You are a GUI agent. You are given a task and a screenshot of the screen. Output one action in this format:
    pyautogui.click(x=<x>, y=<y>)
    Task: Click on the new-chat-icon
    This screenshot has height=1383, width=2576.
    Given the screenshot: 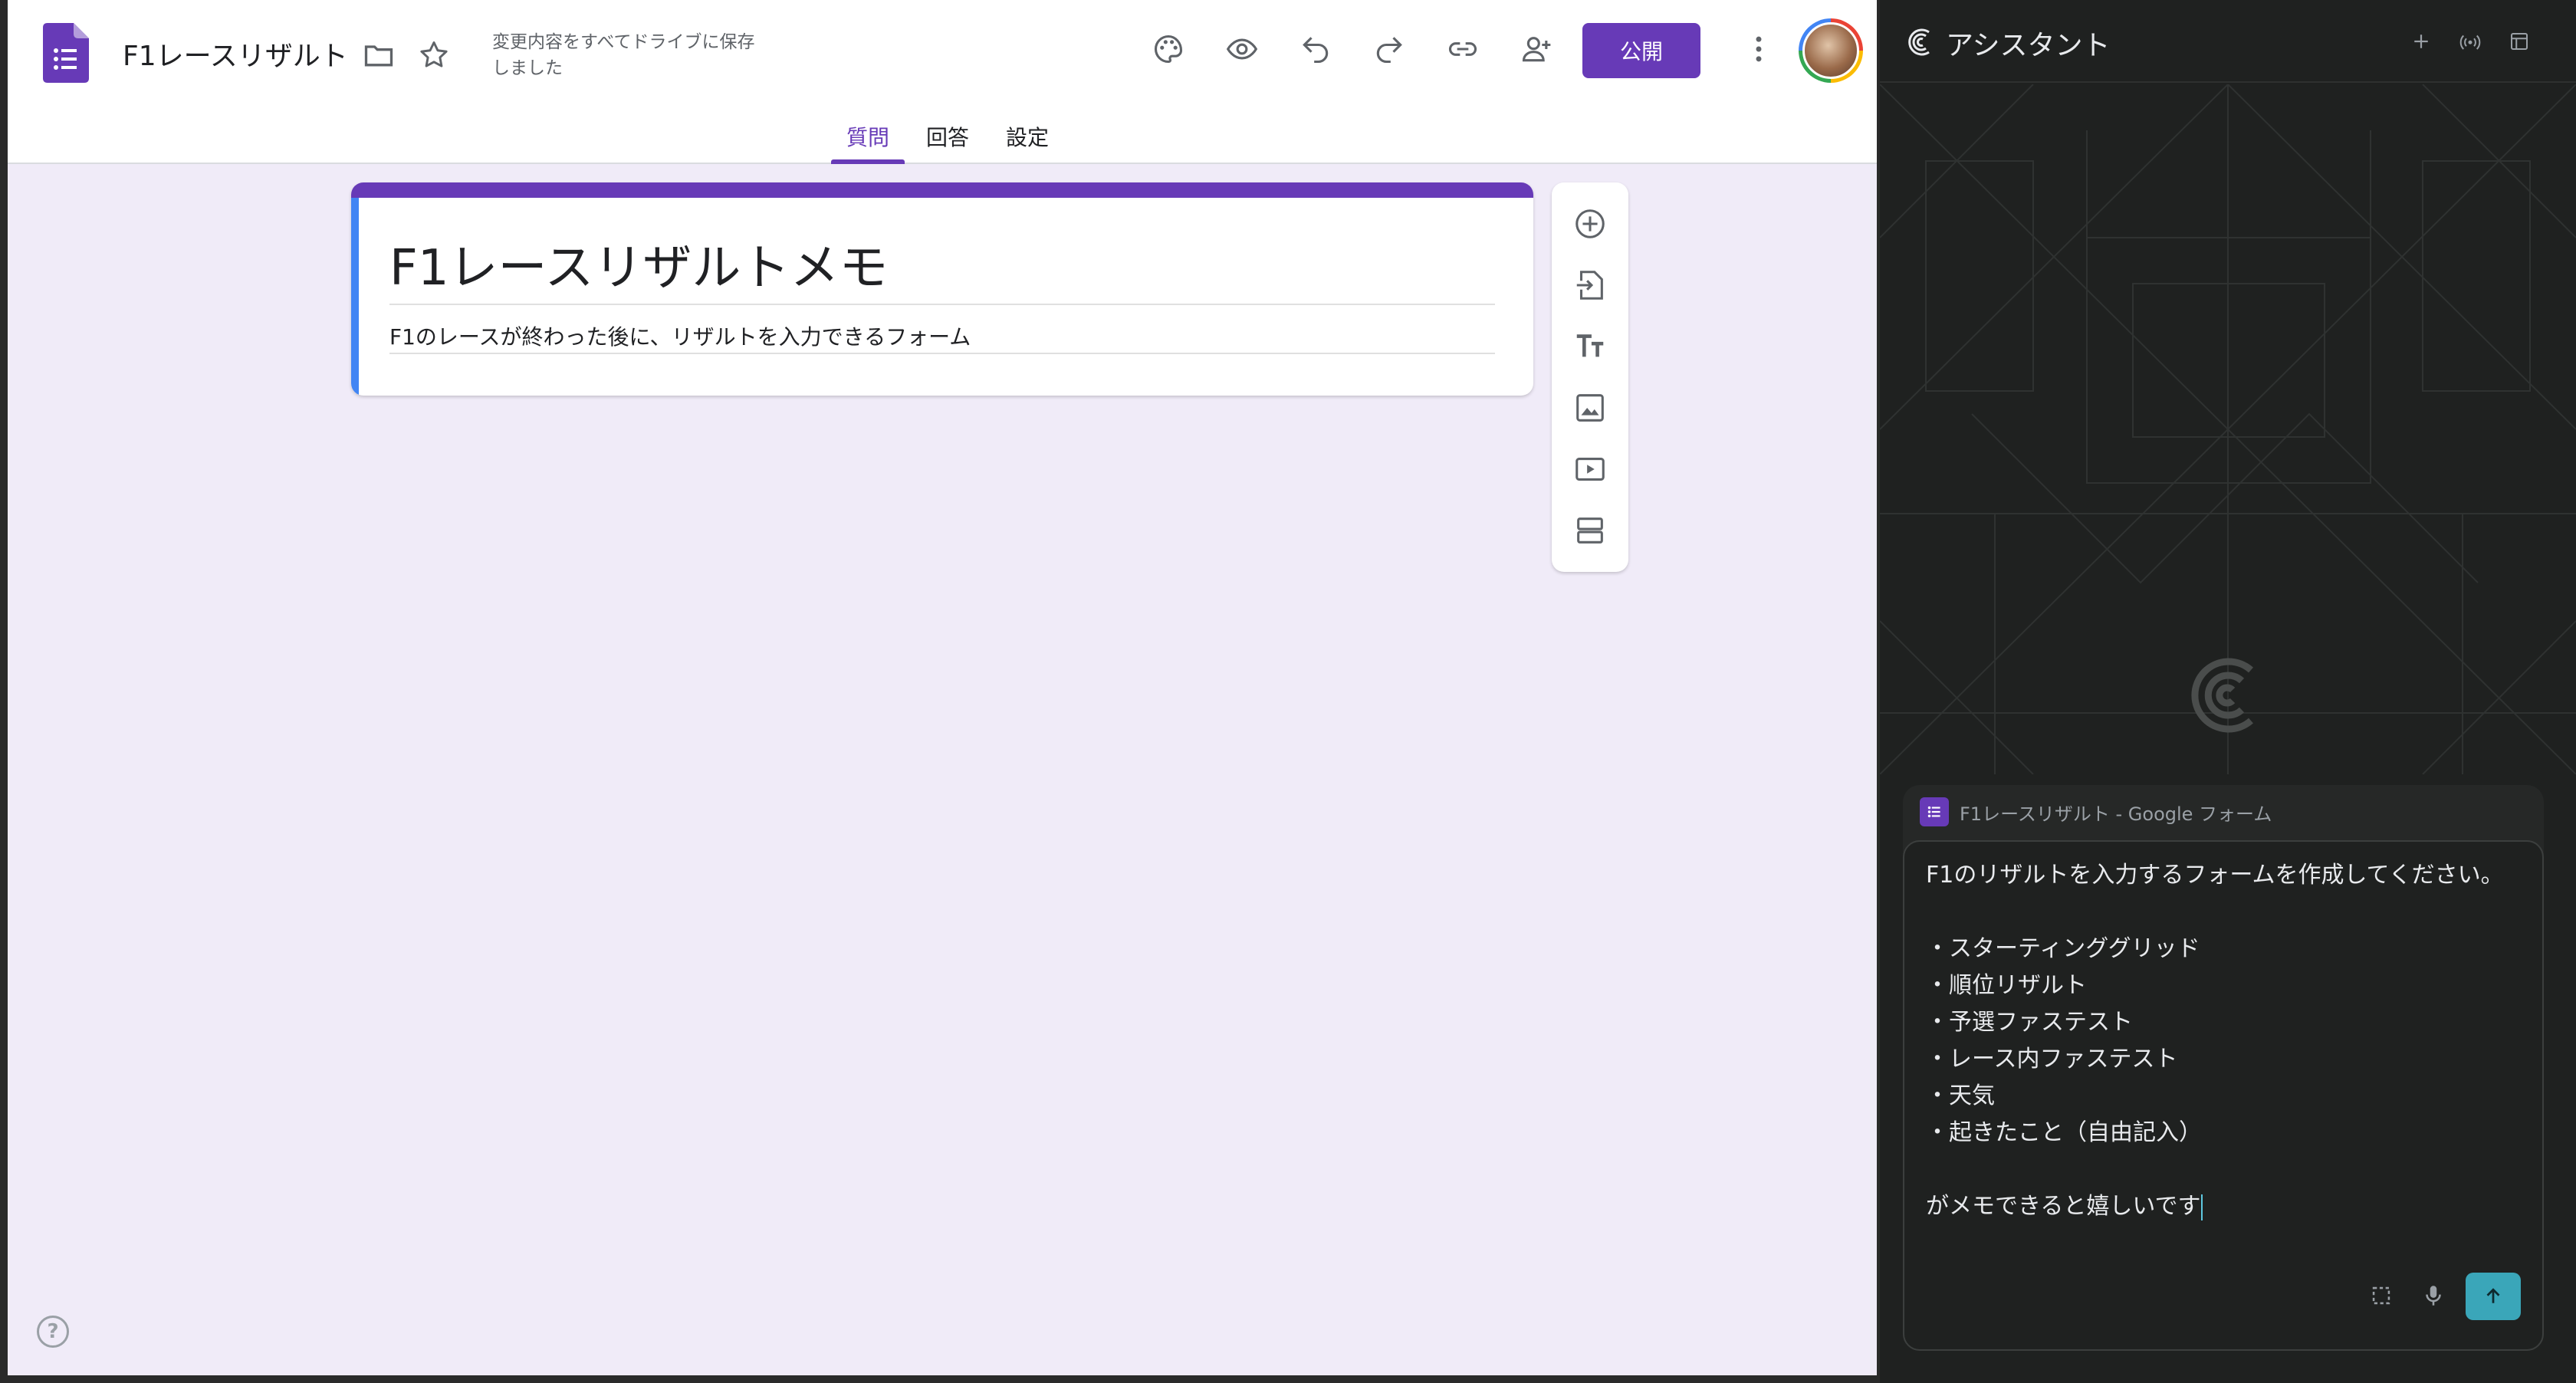 What is the action you would take?
    pyautogui.click(x=2421, y=41)
    